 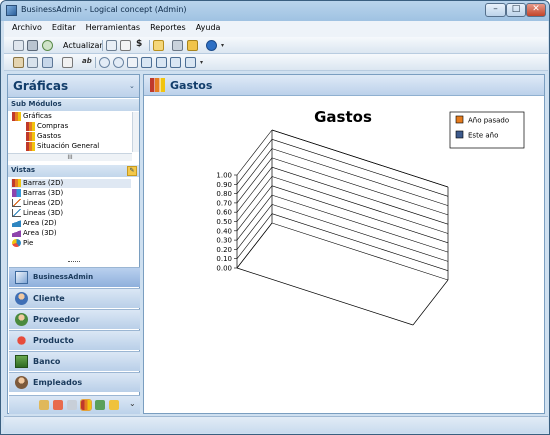 What do you see at coordinates (16, 193) in the screenshot?
I see `bar-chart-3d-icon` at bounding box center [16, 193].